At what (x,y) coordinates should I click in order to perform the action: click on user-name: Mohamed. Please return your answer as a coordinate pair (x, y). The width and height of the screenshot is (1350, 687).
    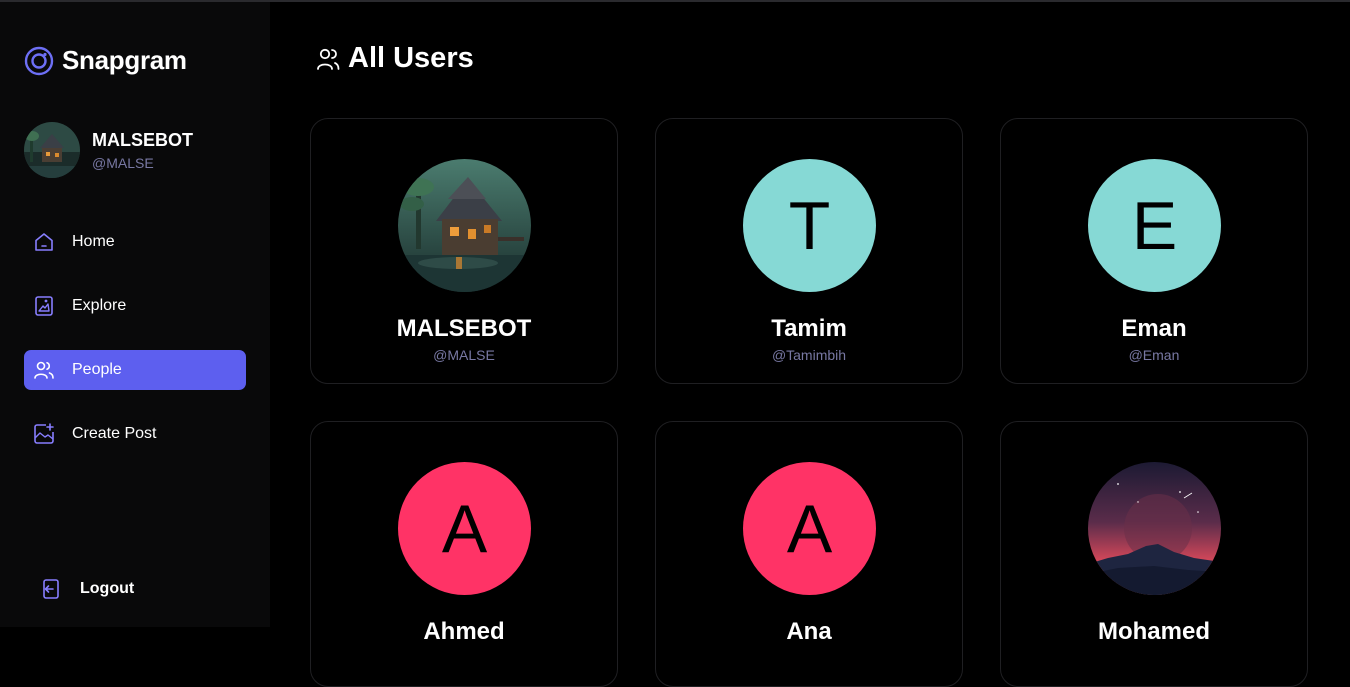
    Looking at the image, I should click on (1153, 631).